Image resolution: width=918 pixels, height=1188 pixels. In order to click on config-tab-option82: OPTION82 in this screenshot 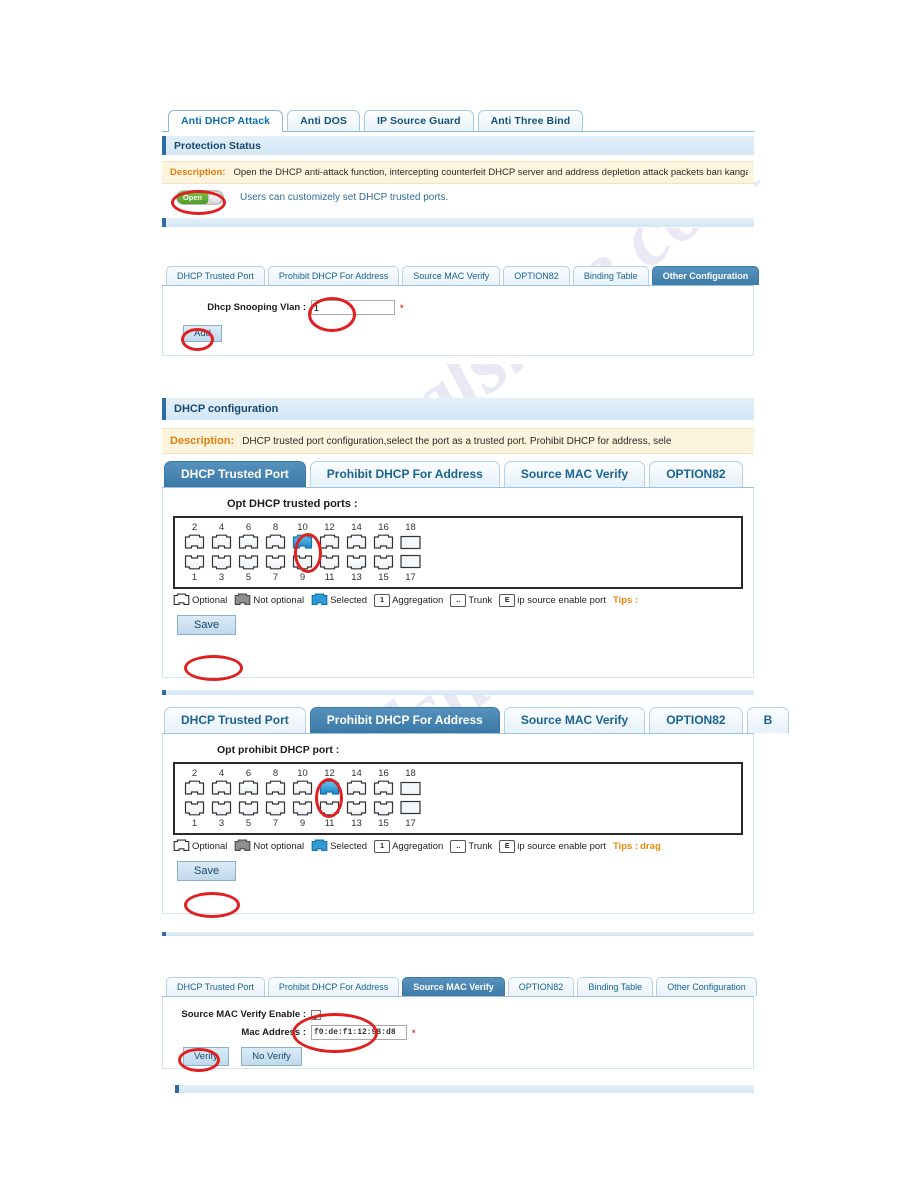, I will do `click(696, 474)`.